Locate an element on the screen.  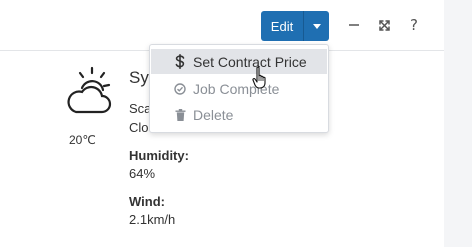
wind-label: Wind: is located at coordinates (147, 201).